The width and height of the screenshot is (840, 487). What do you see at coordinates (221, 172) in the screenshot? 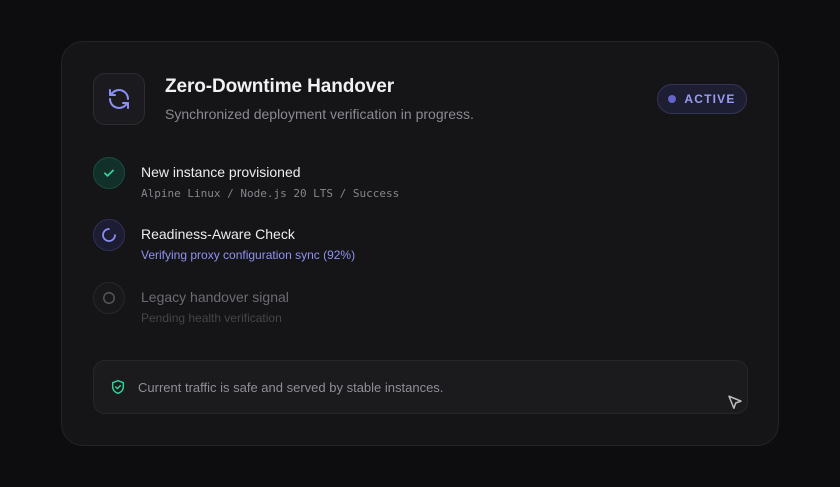
I see `step-title: New instance provisioned` at bounding box center [221, 172].